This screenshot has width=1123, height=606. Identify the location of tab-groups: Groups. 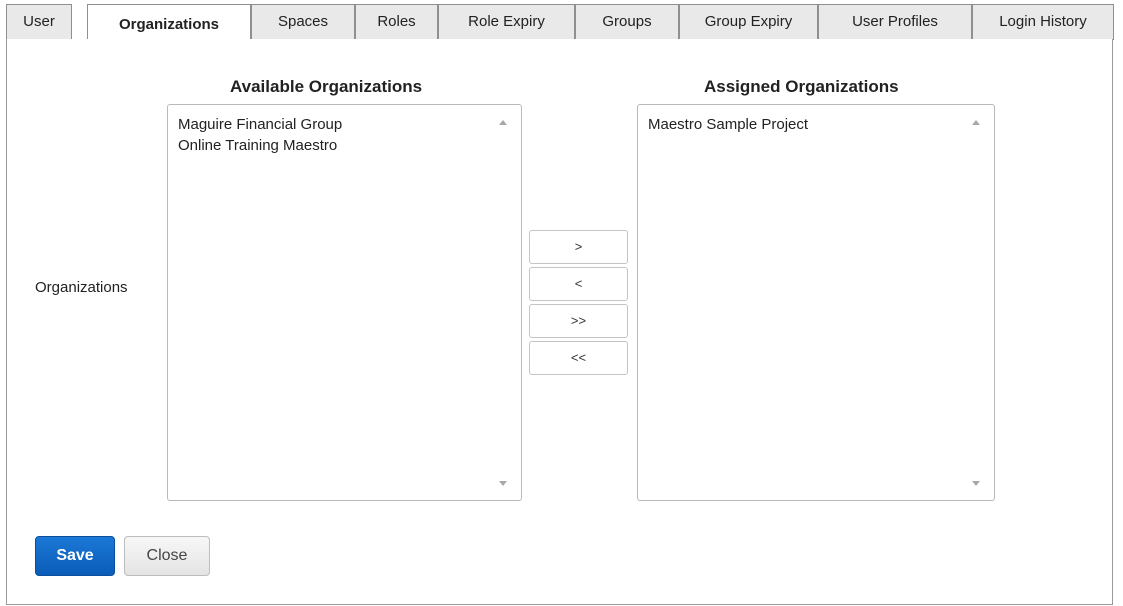
(627, 22).